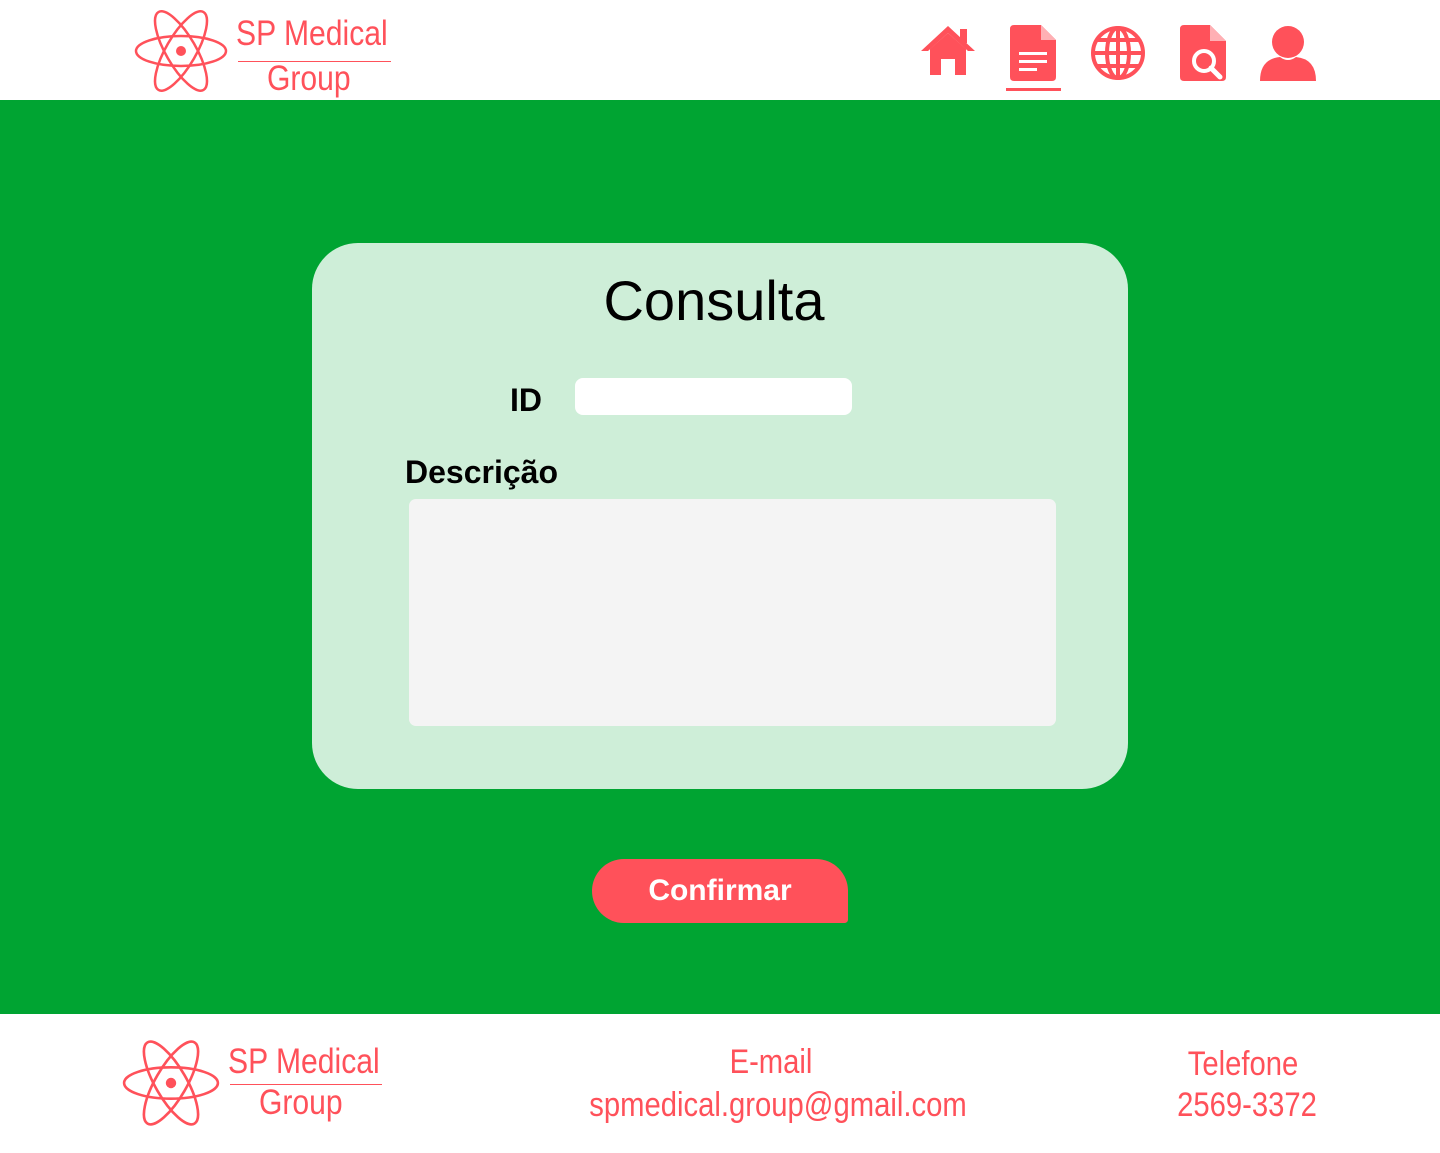 The image size is (1440, 1153). I want to click on phone-label: Telefone, so click(1243, 1064).